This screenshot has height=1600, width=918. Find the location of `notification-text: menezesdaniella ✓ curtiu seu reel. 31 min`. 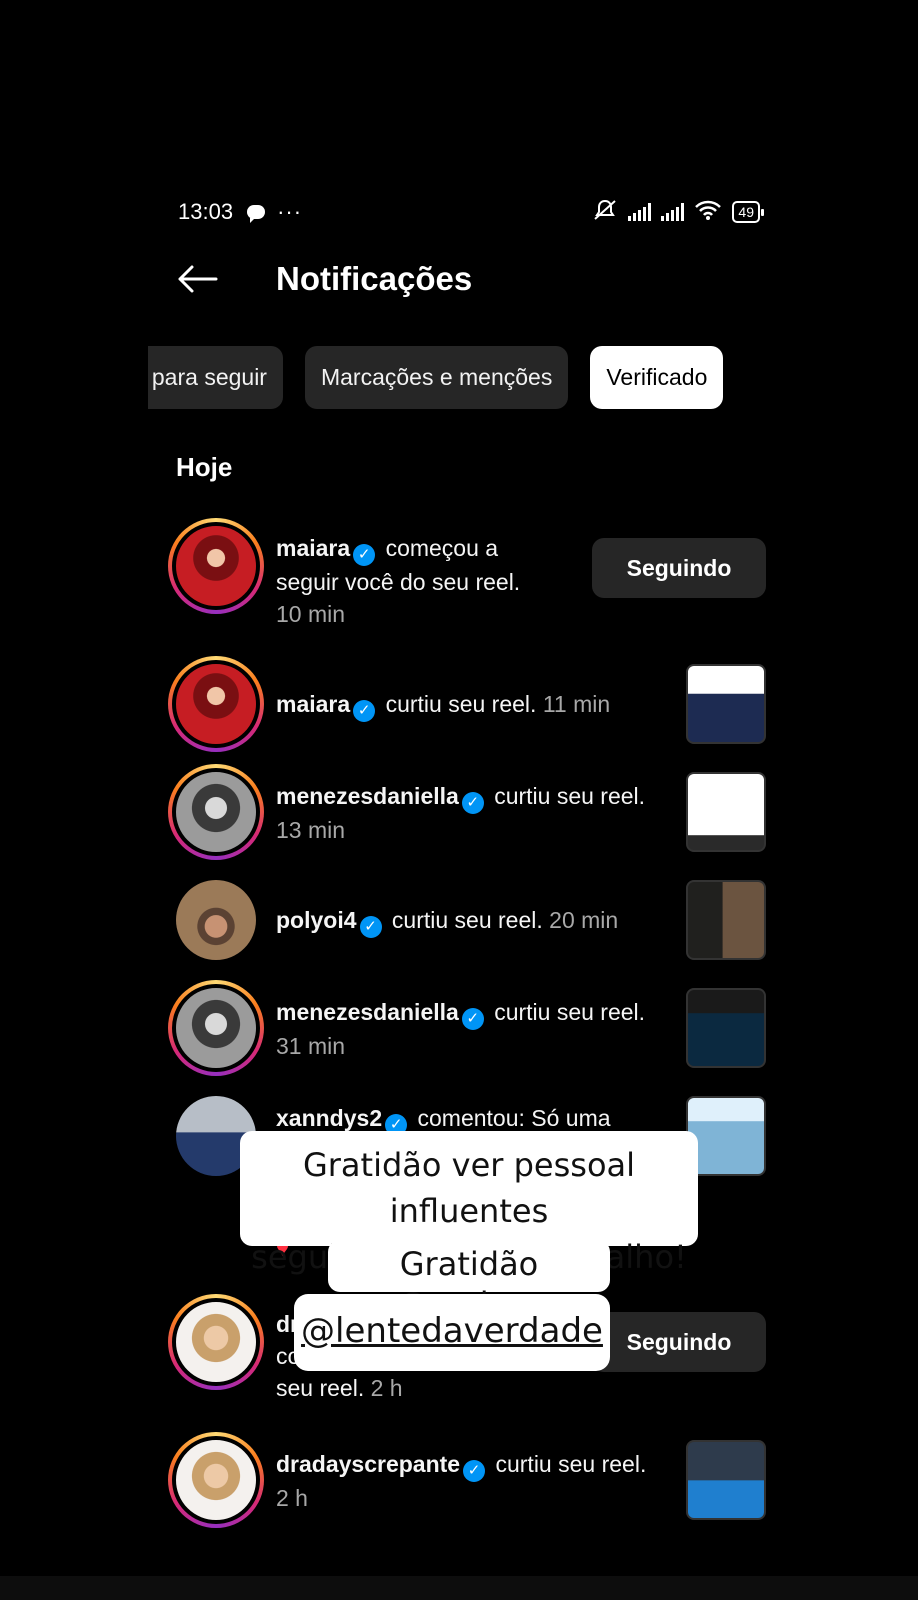

notification-text: menezesdaniella ✓ curtiu seu reel. 31 min is located at coordinates (461, 1029).